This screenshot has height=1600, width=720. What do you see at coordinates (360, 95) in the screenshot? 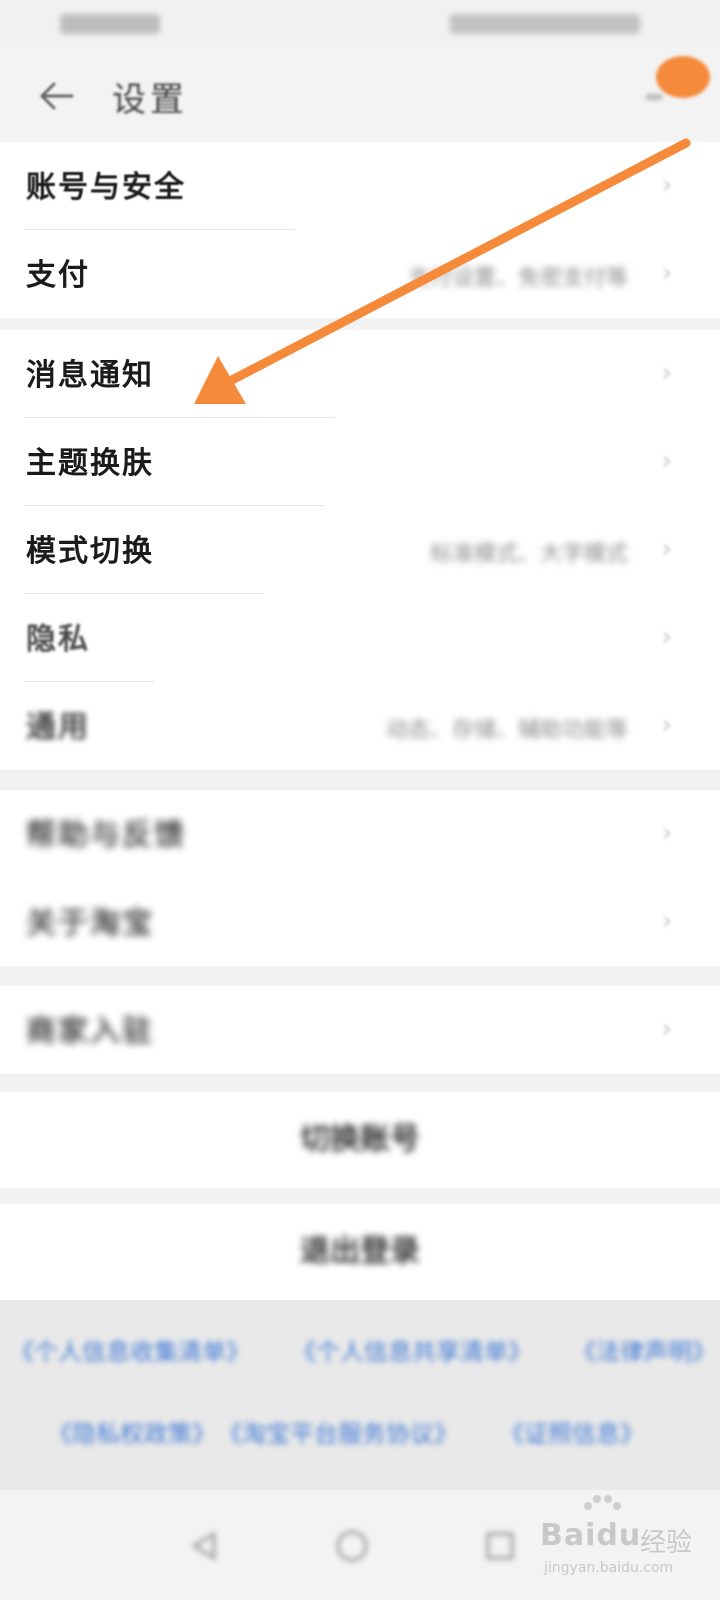
I see `app-header: 设置` at bounding box center [360, 95].